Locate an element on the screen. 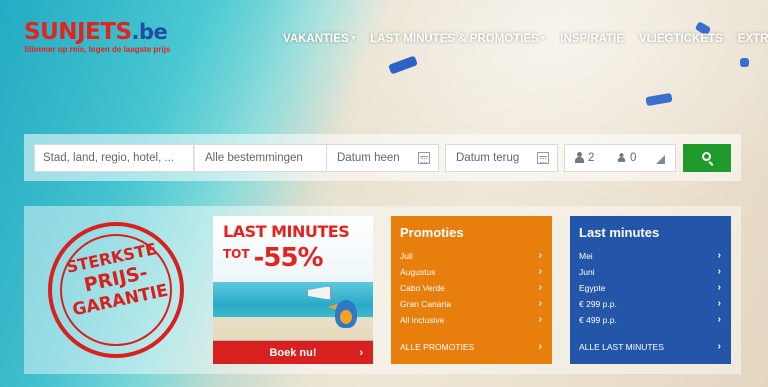 The image size is (768, 387). children-value: 0 is located at coordinates (633, 158).